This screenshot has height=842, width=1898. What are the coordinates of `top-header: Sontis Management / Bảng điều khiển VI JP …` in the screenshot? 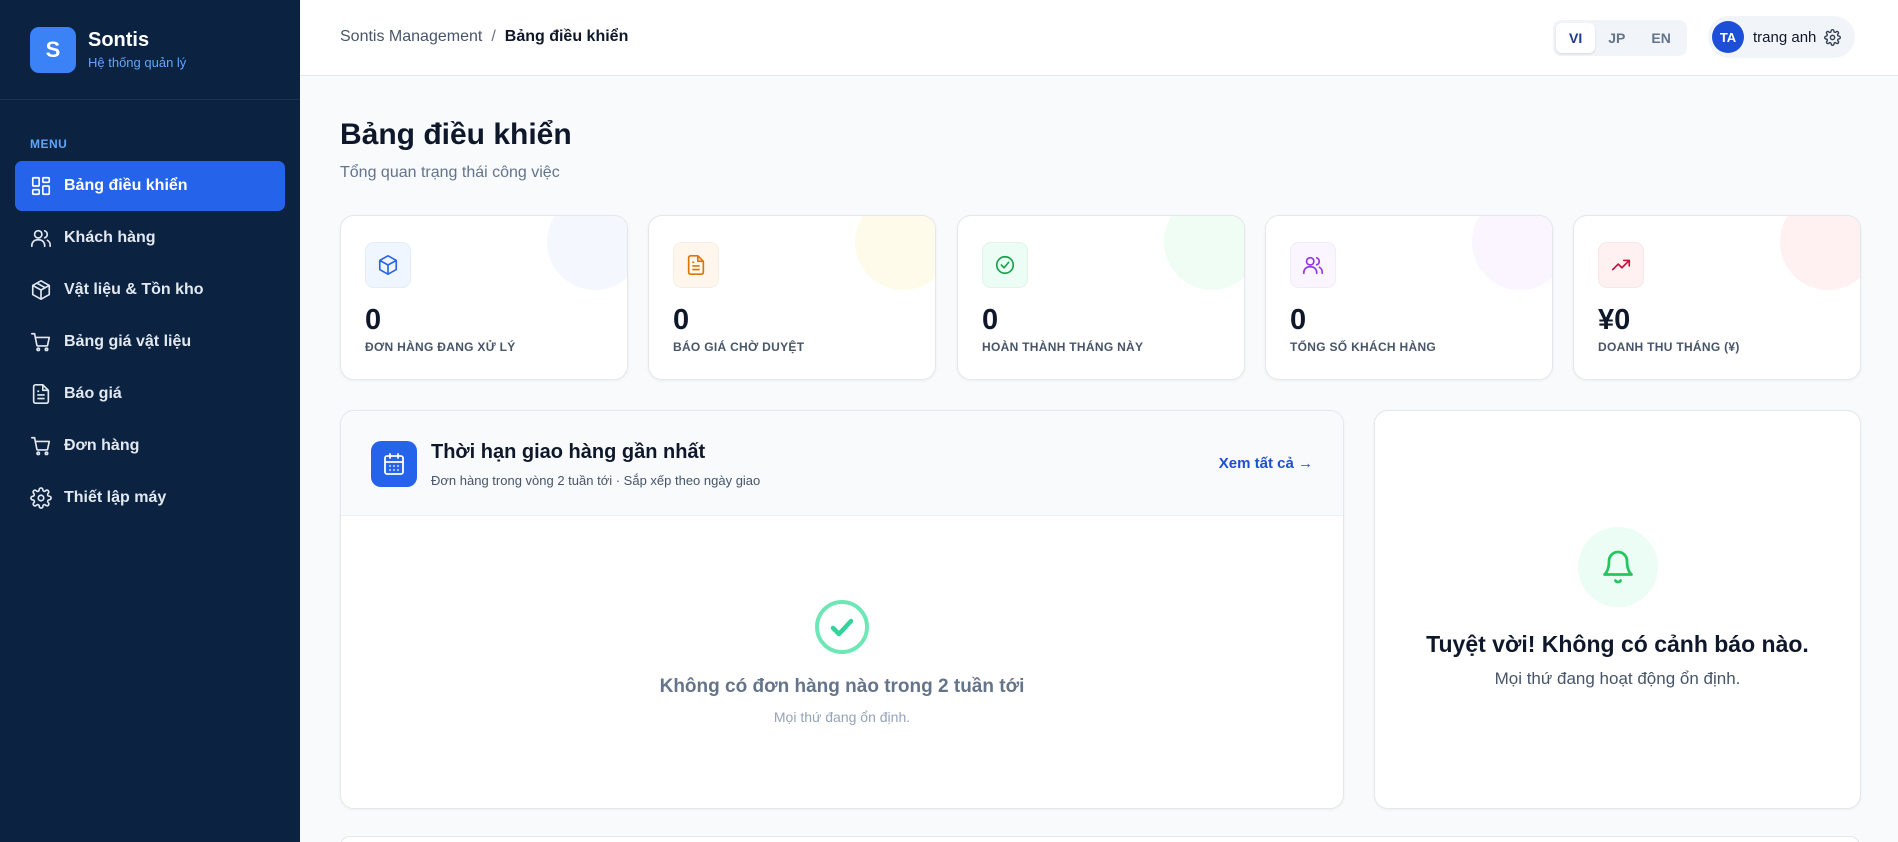 It's located at (1099, 38).